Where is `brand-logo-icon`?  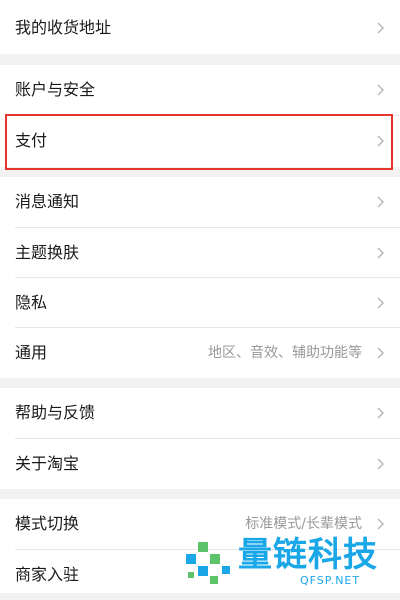 brand-logo-icon is located at coordinates (208, 563).